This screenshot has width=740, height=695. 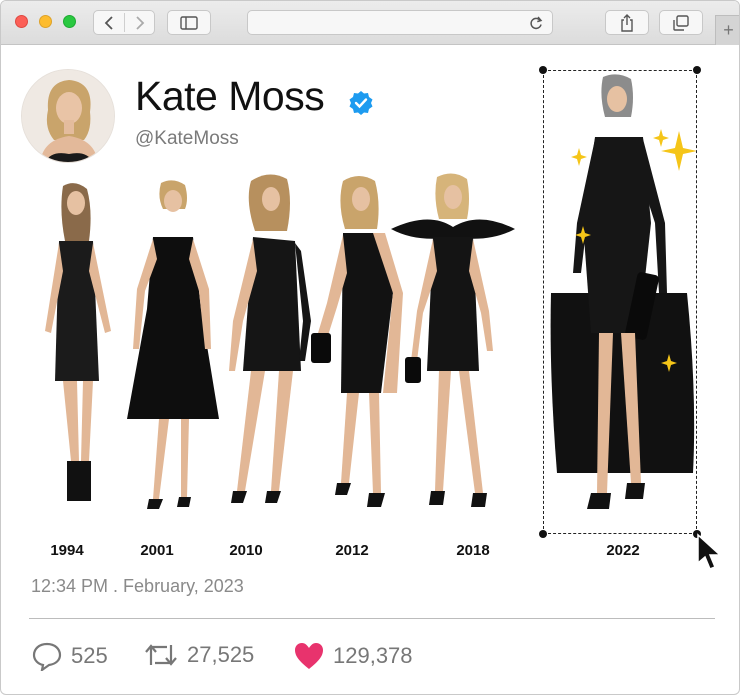 I want to click on avatar-photo, so click(x=68, y=116).